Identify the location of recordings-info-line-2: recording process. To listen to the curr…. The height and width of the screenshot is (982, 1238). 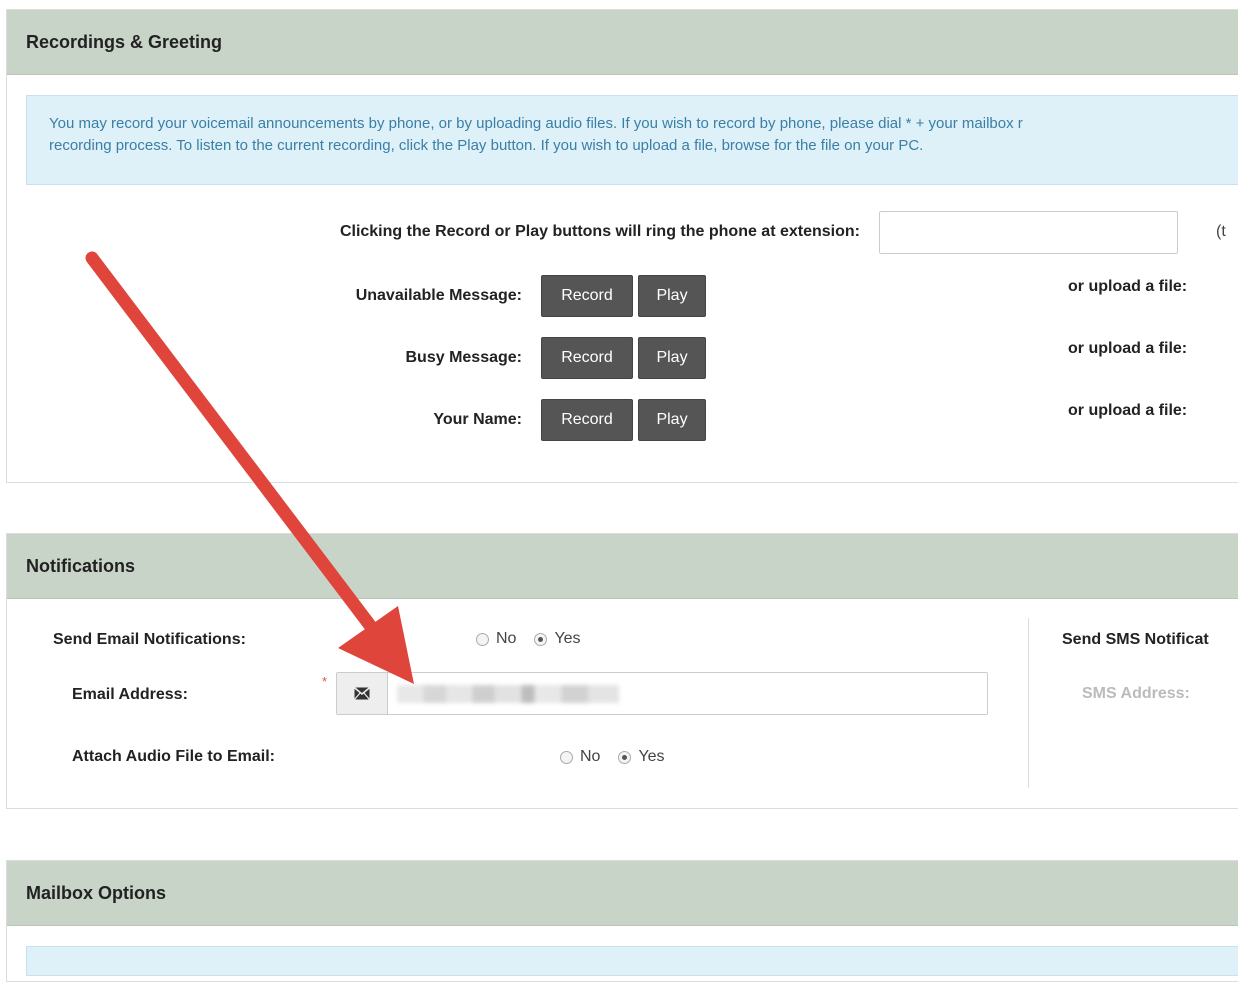
(486, 145).